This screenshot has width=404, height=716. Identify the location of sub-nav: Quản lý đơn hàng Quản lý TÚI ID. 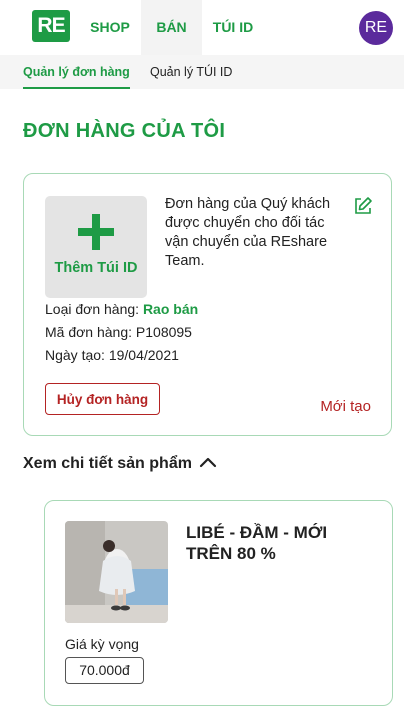
(202, 72).